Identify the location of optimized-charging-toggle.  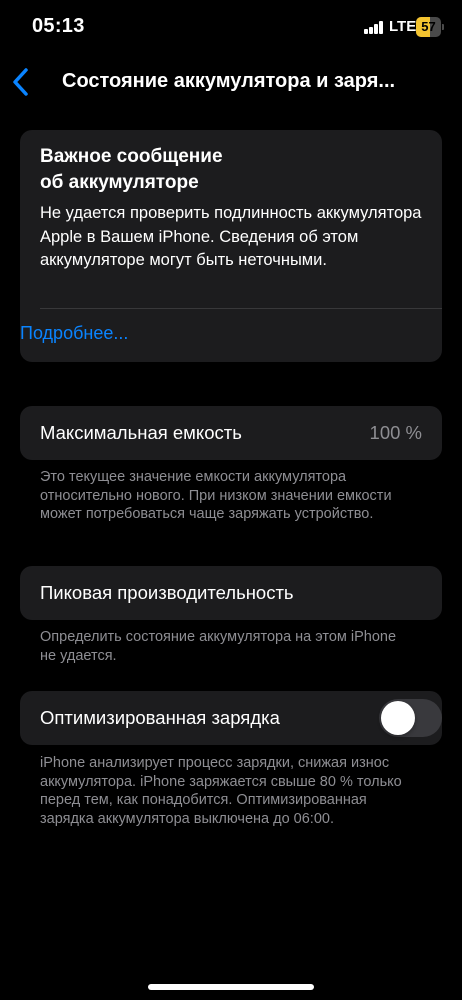
(410, 718).